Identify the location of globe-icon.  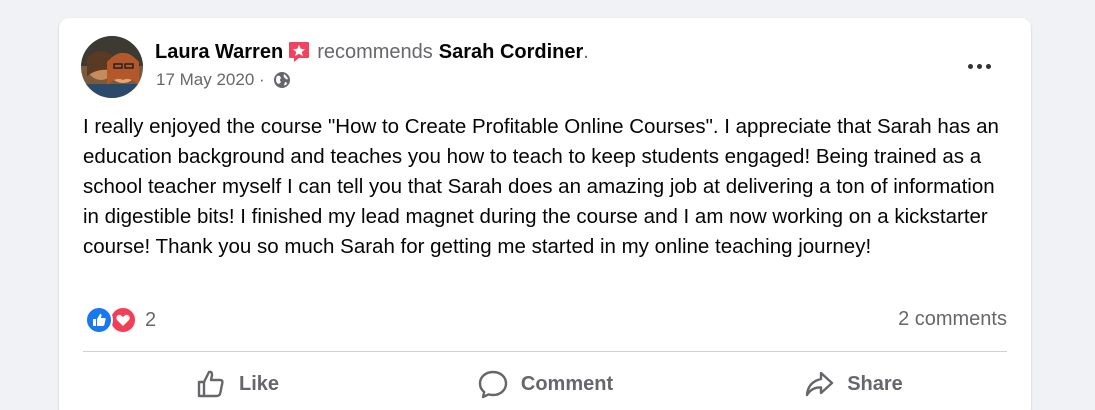
(282, 80).